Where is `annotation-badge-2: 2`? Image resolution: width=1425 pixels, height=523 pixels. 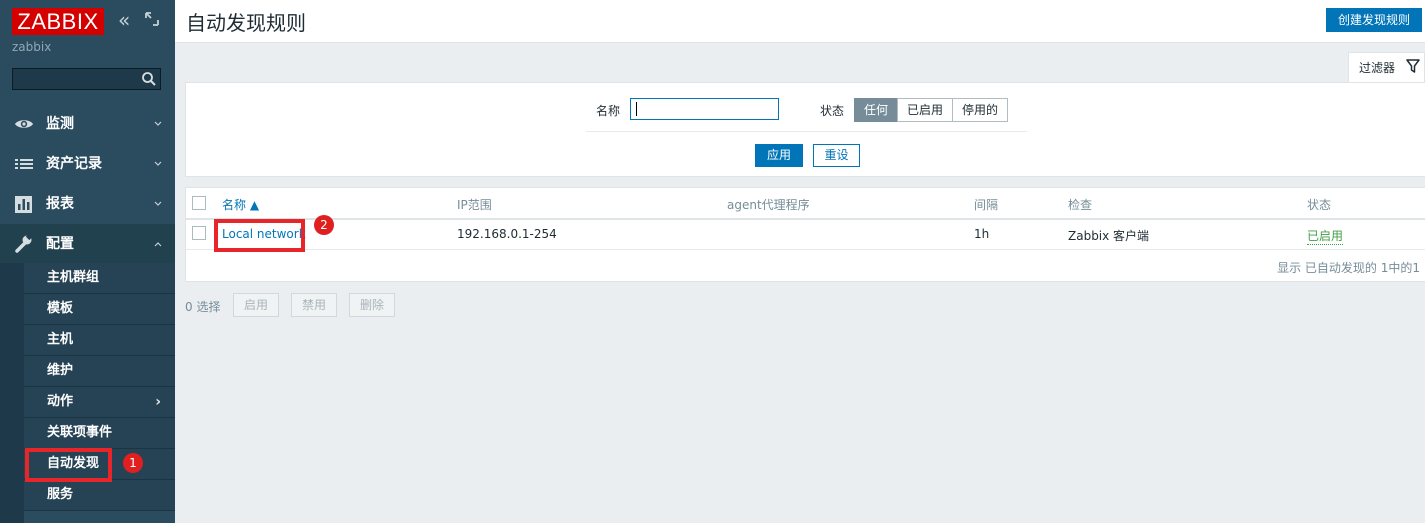 annotation-badge-2: 2 is located at coordinates (324, 225).